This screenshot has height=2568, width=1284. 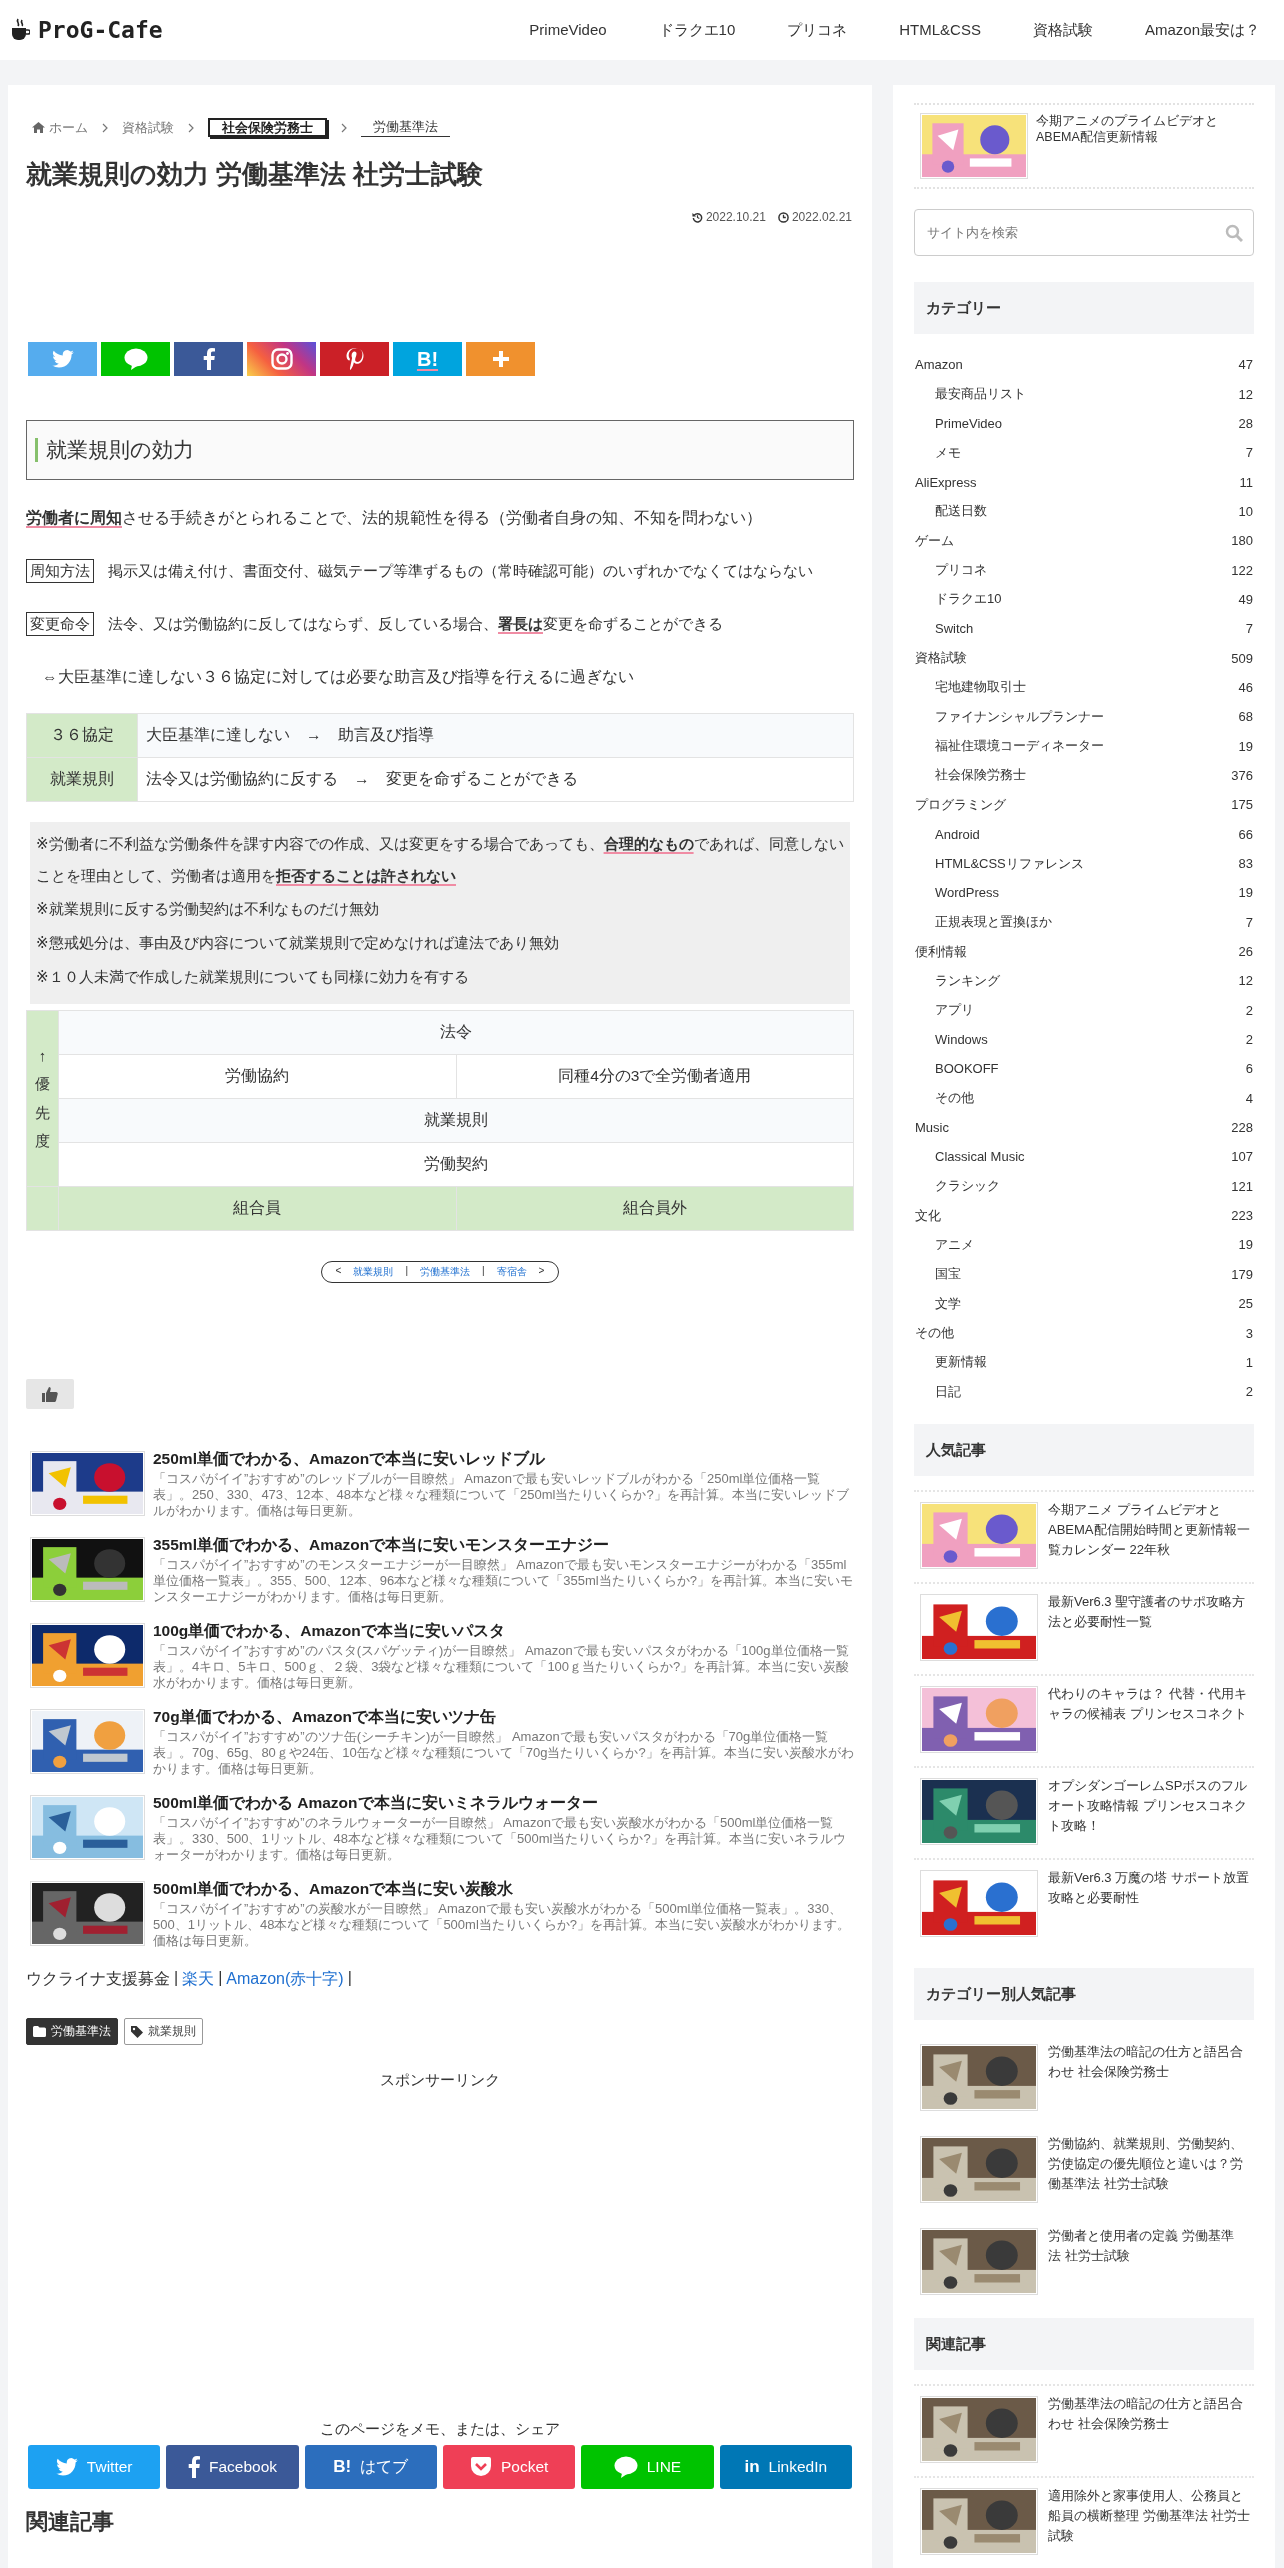 What do you see at coordinates (968, 423) in the screenshot?
I see `category-link: PrimeVideo` at bounding box center [968, 423].